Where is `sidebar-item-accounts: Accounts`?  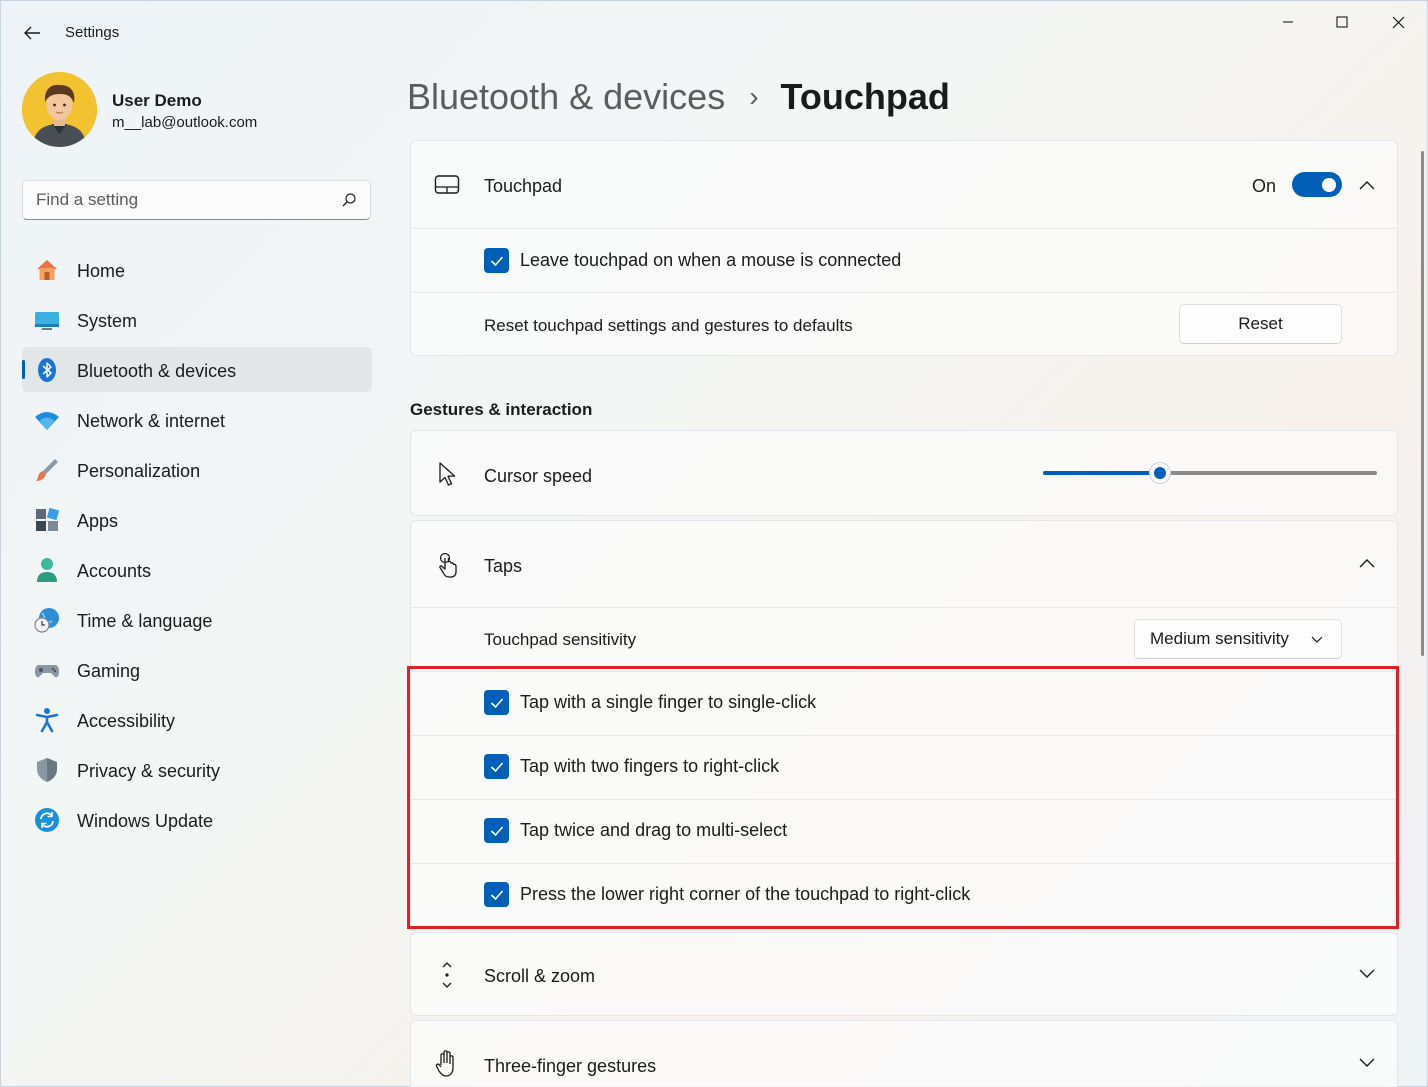 sidebar-item-accounts: Accounts is located at coordinates (197, 569).